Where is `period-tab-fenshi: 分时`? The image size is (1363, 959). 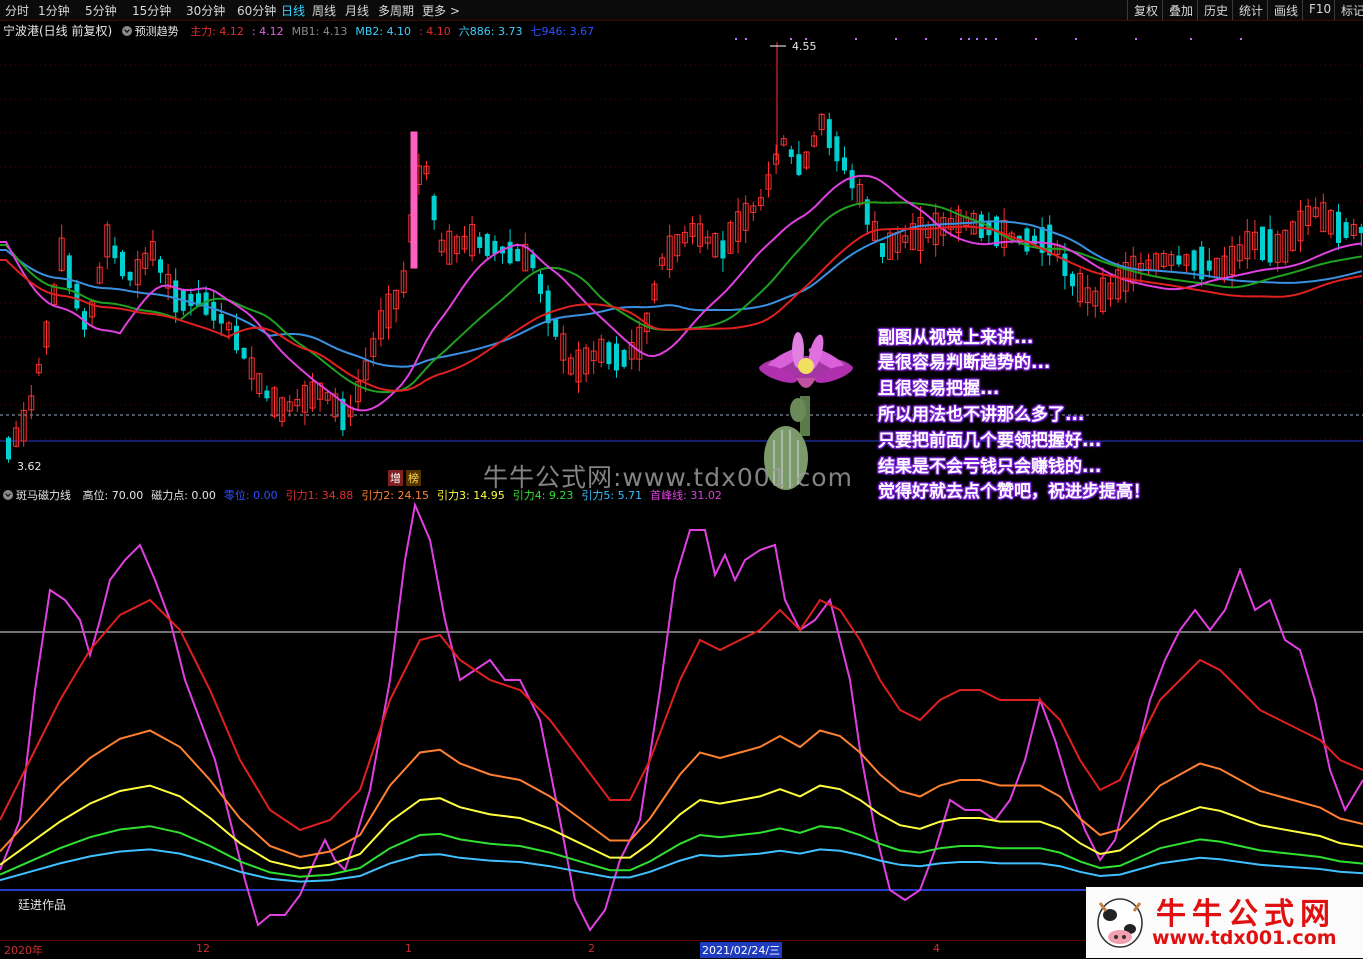 period-tab-fenshi: 分时 is located at coordinates (17, 10).